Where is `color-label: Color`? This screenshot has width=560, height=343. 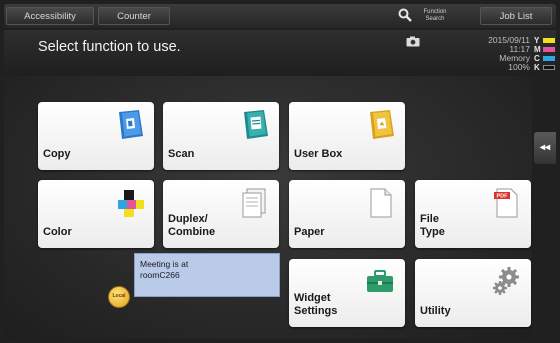 color-label: Color is located at coordinates (57, 232).